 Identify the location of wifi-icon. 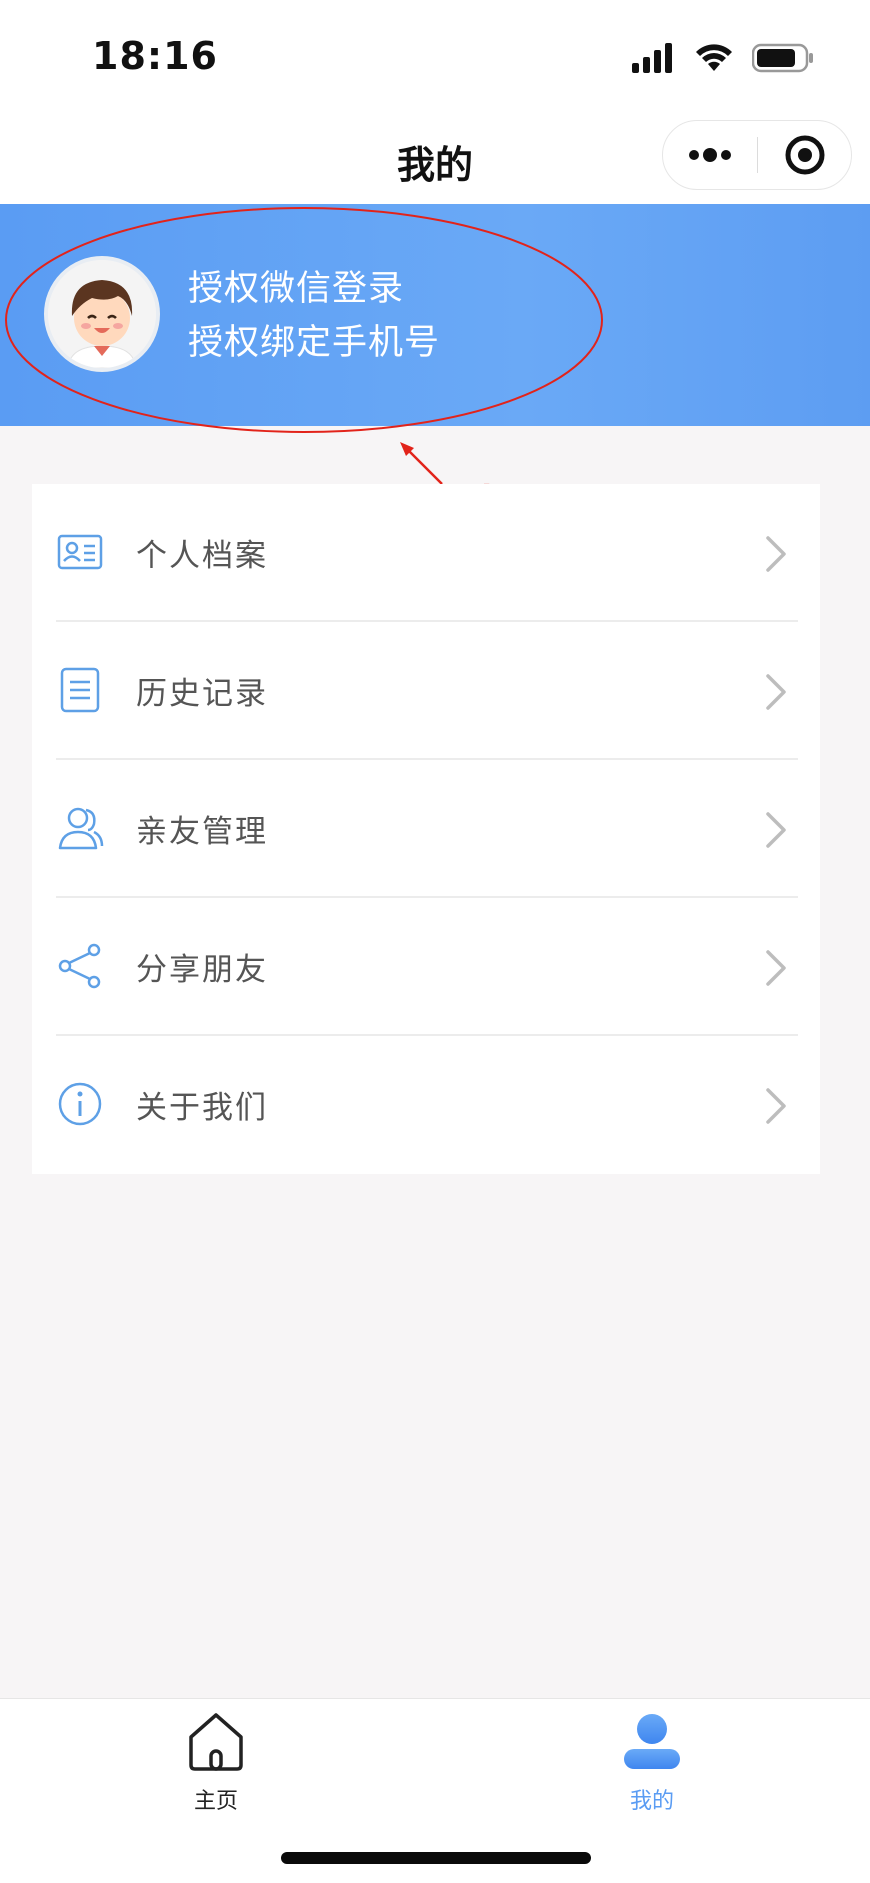
(714, 57).